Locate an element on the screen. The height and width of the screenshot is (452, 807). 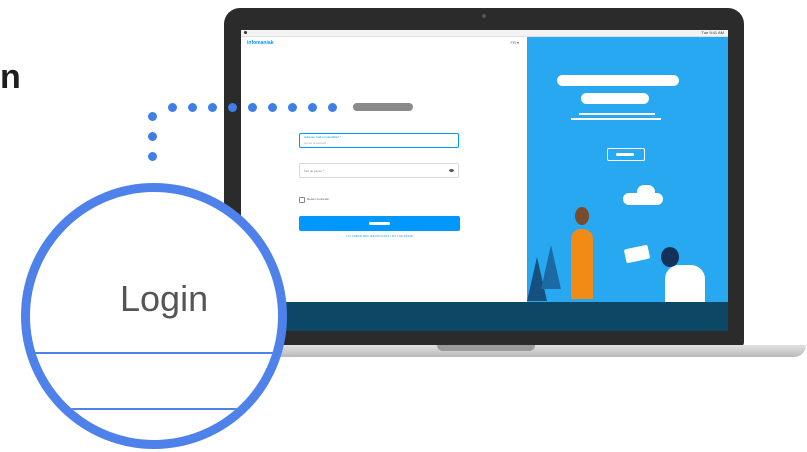
cloud-illustration is located at coordinates (646, 192).